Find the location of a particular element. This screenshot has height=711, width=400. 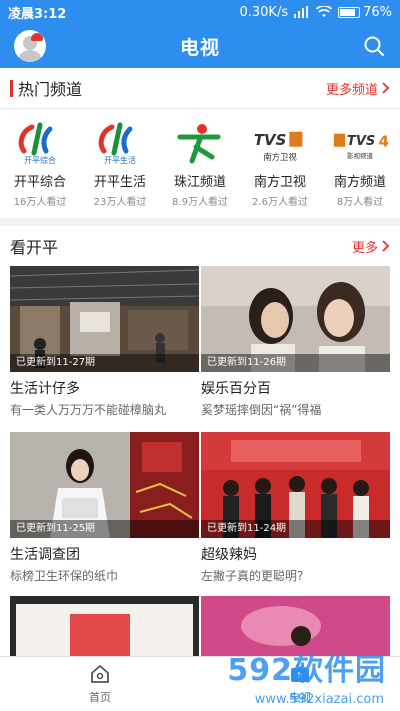

app-header: 电视 is located at coordinates (200, 46).